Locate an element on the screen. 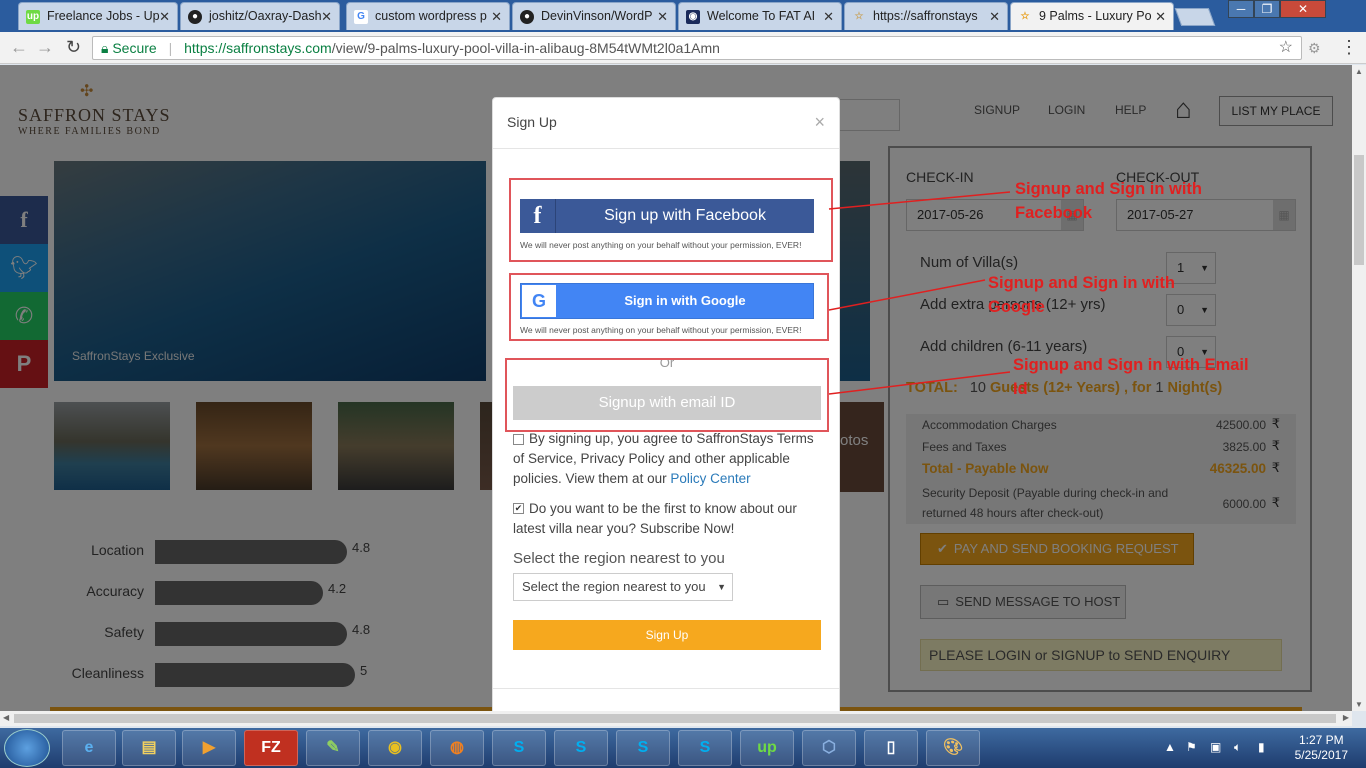  scroll-left-icon: ◀ is located at coordinates (6, 717).